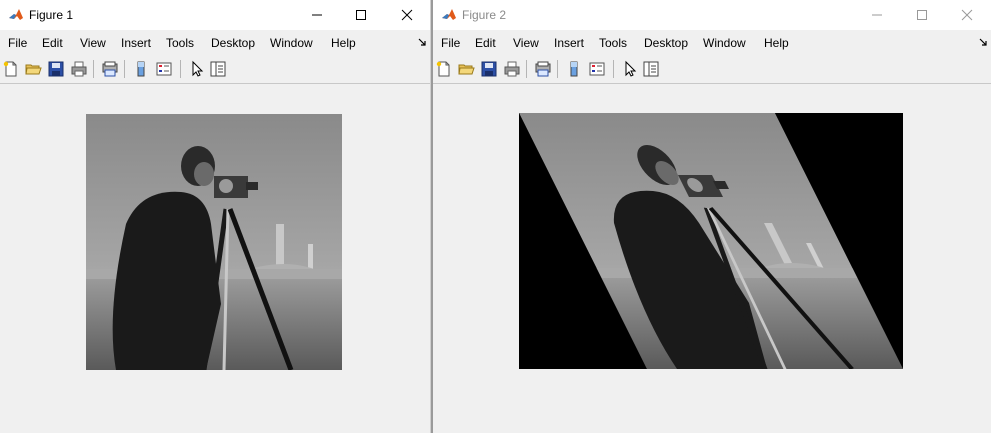  Describe the element at coordinates (712, 15) in the screenshot. I see `title-bar: Figure 2` at that location.